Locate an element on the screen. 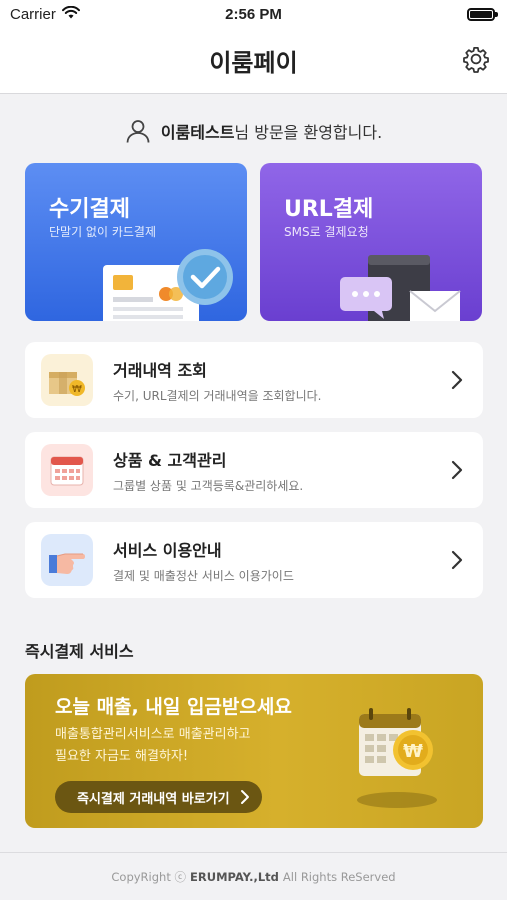 The height and width of the screenshot is (900, 507). status-bar: Carrier 2:56 PM is located at coordinates (253, 14).